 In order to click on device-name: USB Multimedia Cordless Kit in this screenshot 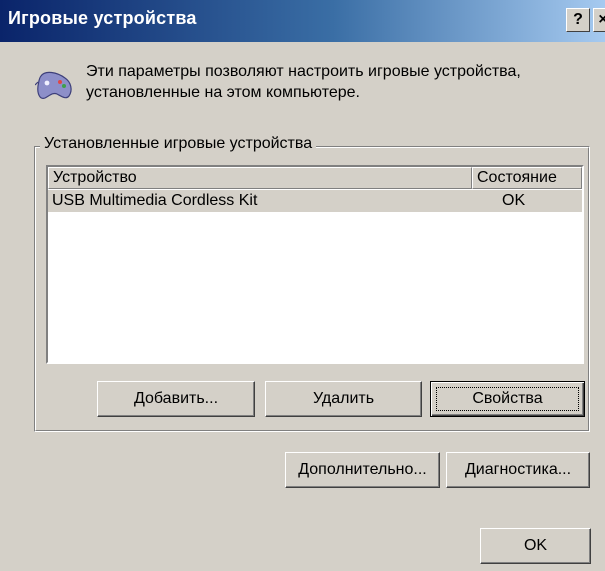, I will do `click(155, 200)`.